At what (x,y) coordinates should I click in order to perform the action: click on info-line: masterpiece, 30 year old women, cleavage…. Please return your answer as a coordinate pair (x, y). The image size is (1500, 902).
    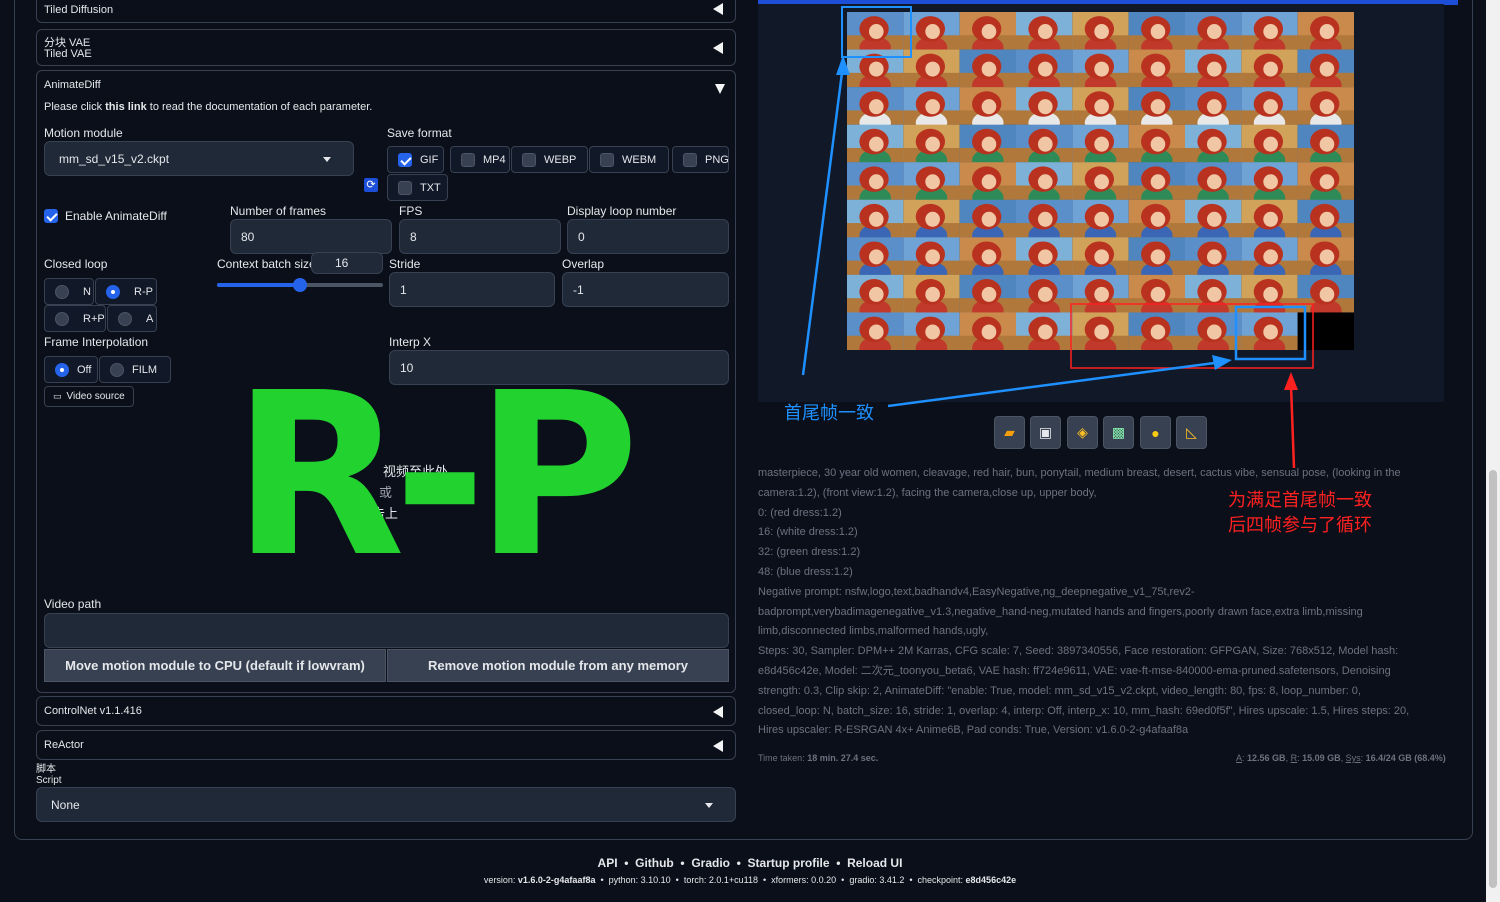
    Looking at the image, I should click on (1079, 473).